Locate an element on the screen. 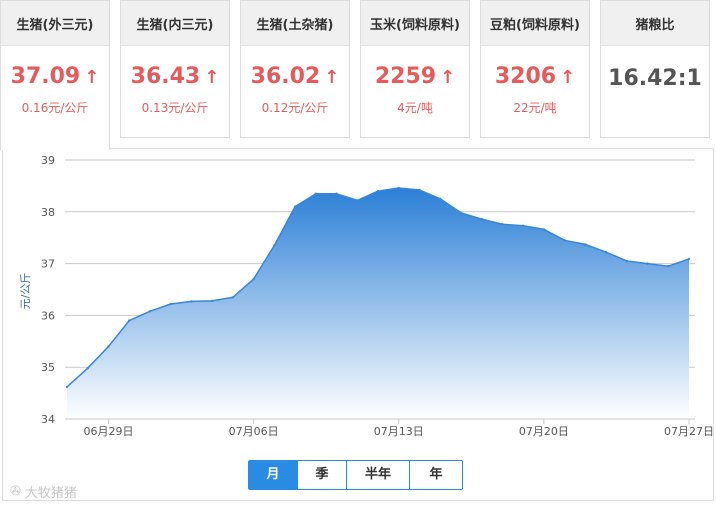 The height and width of the screenshot is (505, 716). price-card-value: 2259 is located at coordinates (405, 76).